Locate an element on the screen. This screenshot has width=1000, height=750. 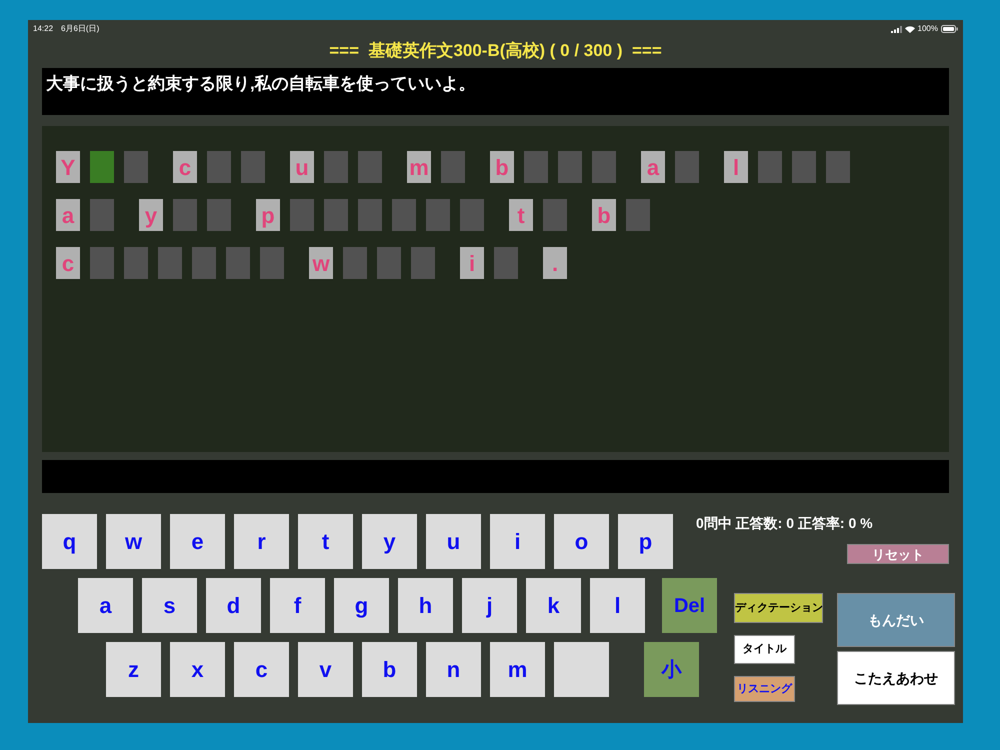
letter-key: t is located at coordinates (325, 541).